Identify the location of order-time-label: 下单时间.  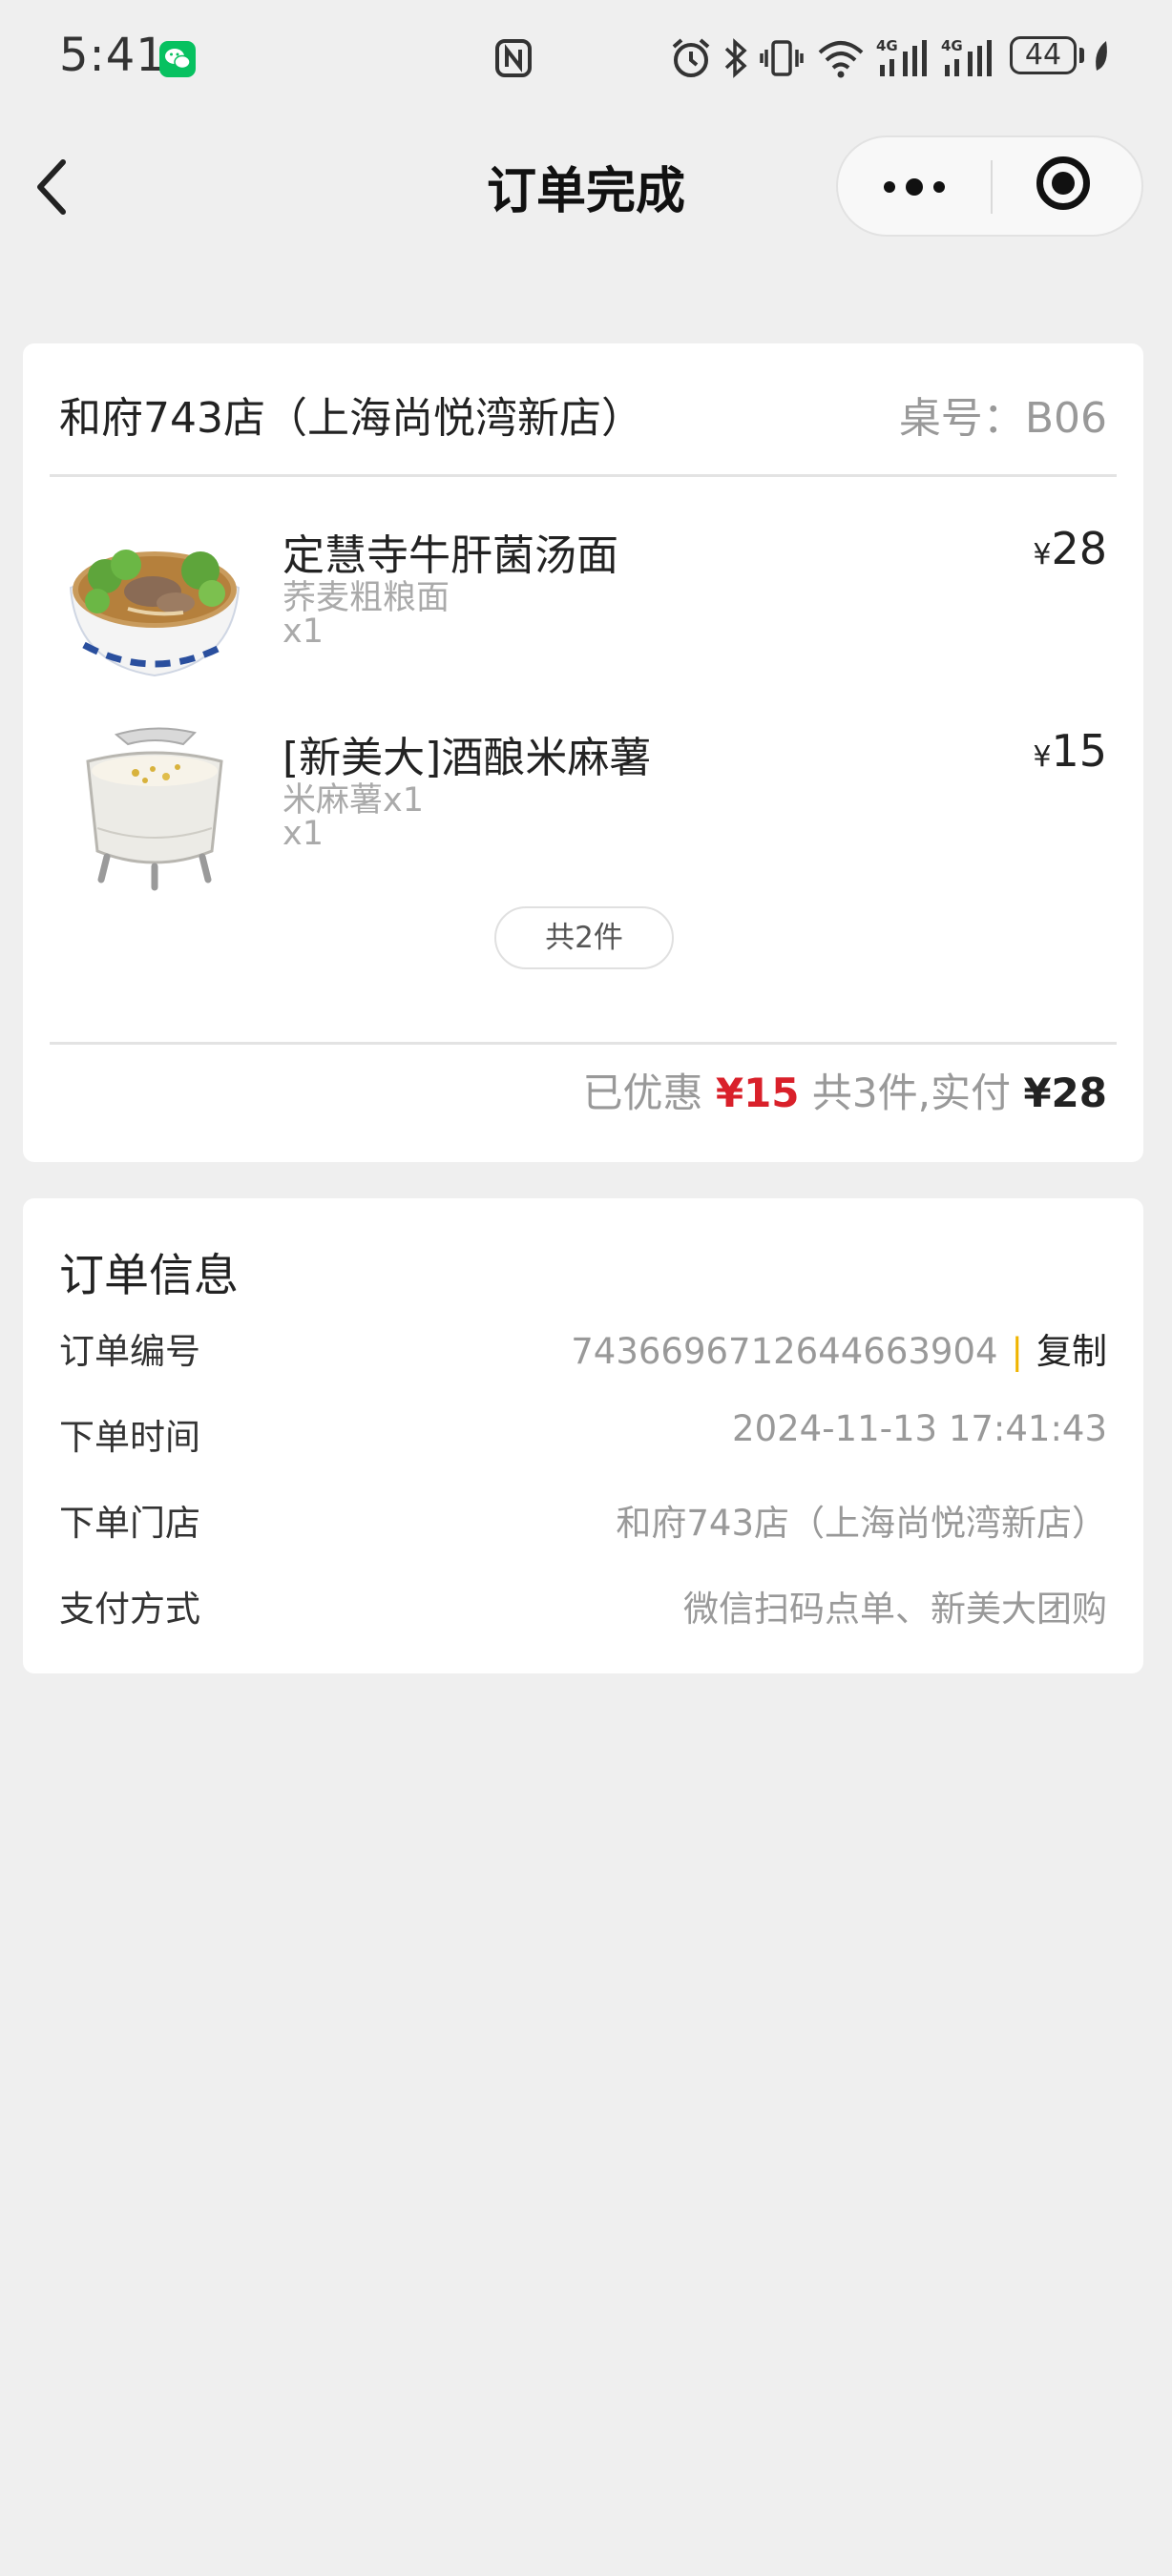
(129, 1437).